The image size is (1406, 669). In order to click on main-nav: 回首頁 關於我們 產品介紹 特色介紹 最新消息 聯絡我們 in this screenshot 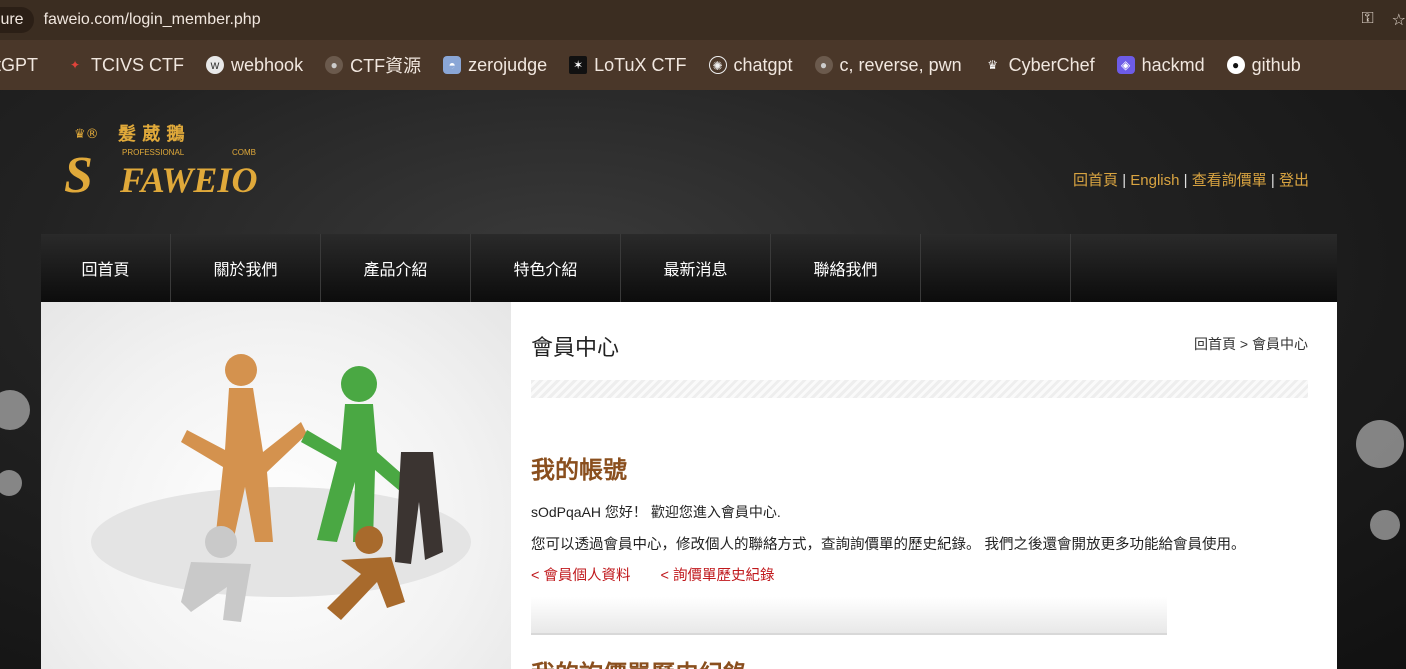, I will do `click(689, 268)`.